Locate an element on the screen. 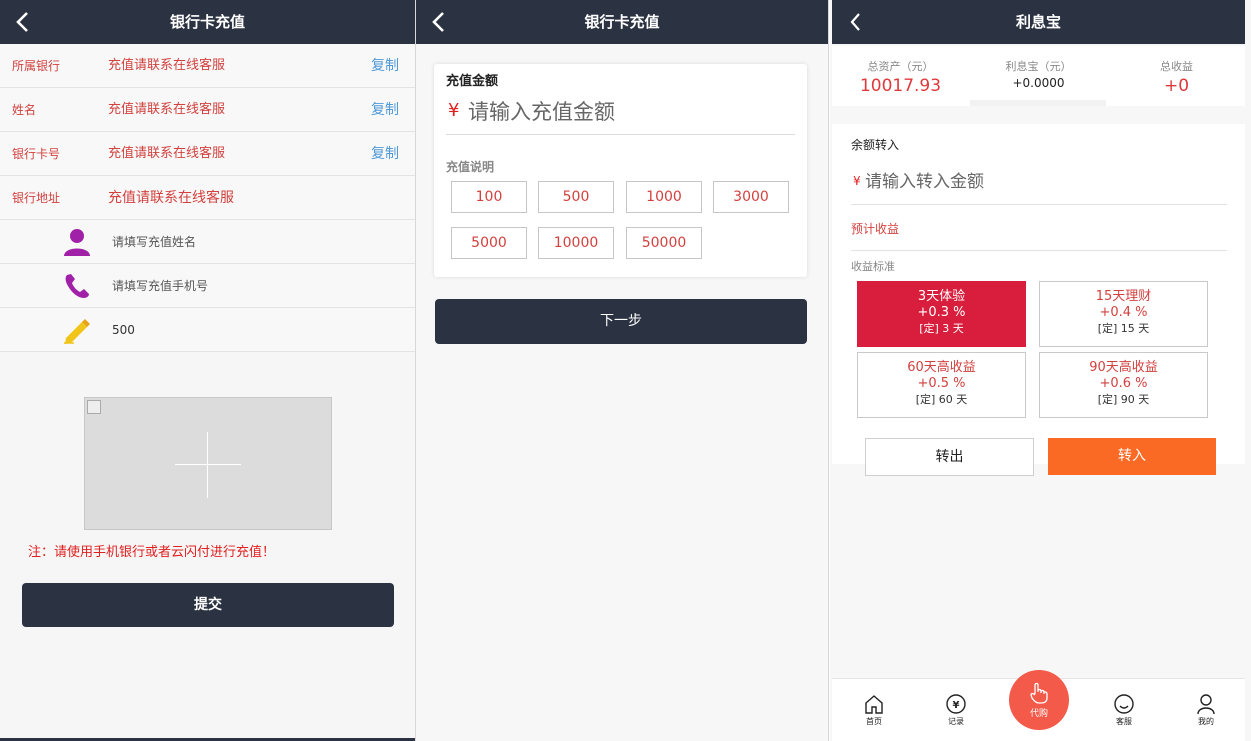 Image resolution: width=1251 pixels, height=741 pixels. hand-icon is located at coordinates (1039, 693).